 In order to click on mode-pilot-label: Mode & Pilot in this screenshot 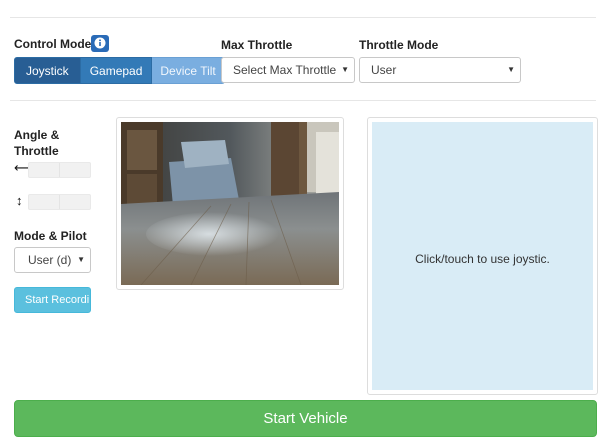, I will do `click(50, 236)`.